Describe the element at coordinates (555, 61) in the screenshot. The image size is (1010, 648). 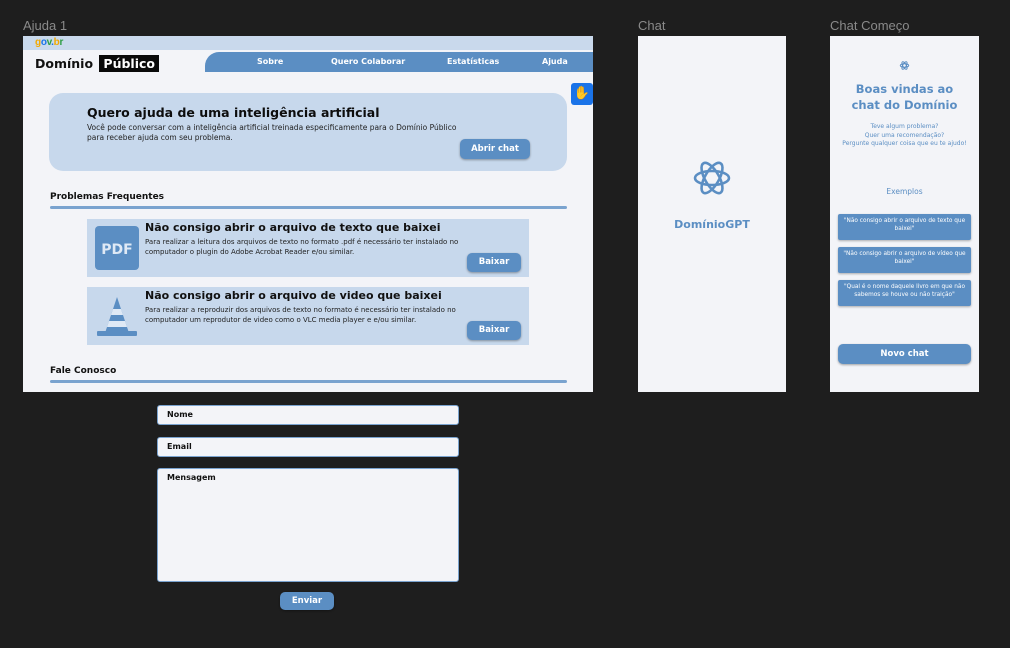
I see `nav-item-ajuda: Ajuda` at that location.